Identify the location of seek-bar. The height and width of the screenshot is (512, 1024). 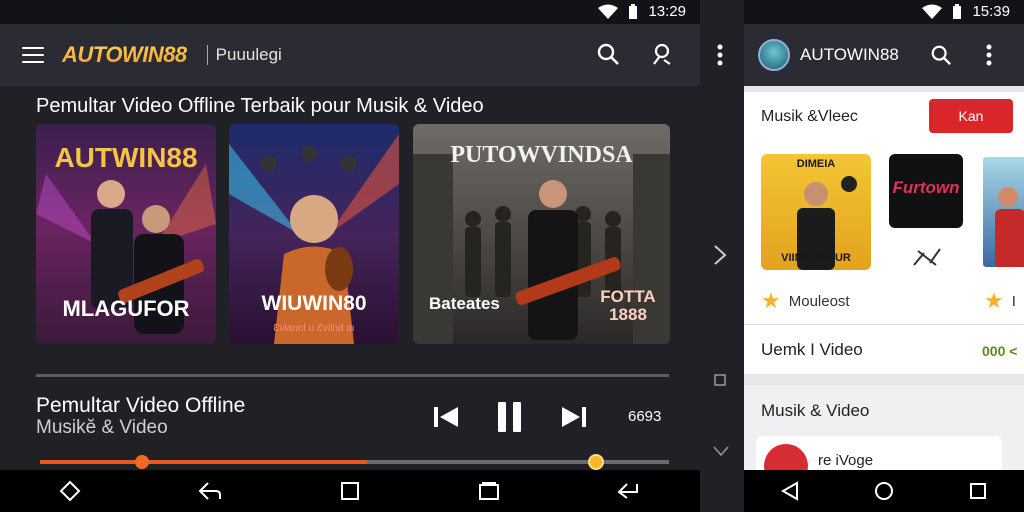
(354, 462).